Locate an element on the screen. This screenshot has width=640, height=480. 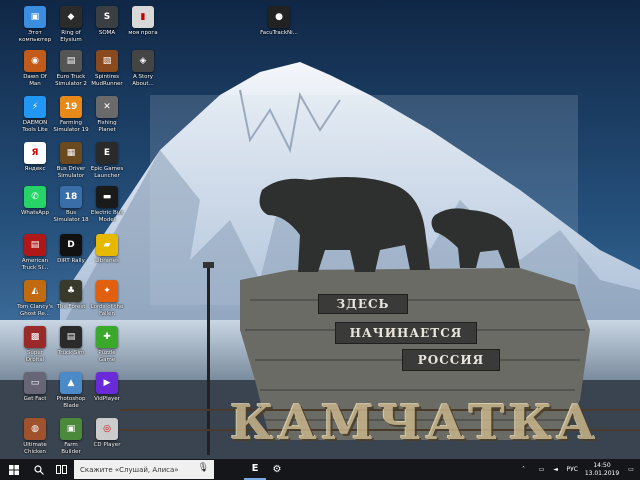
desktop-icon-label: VidPlayer is located at coordinates (107, 399).